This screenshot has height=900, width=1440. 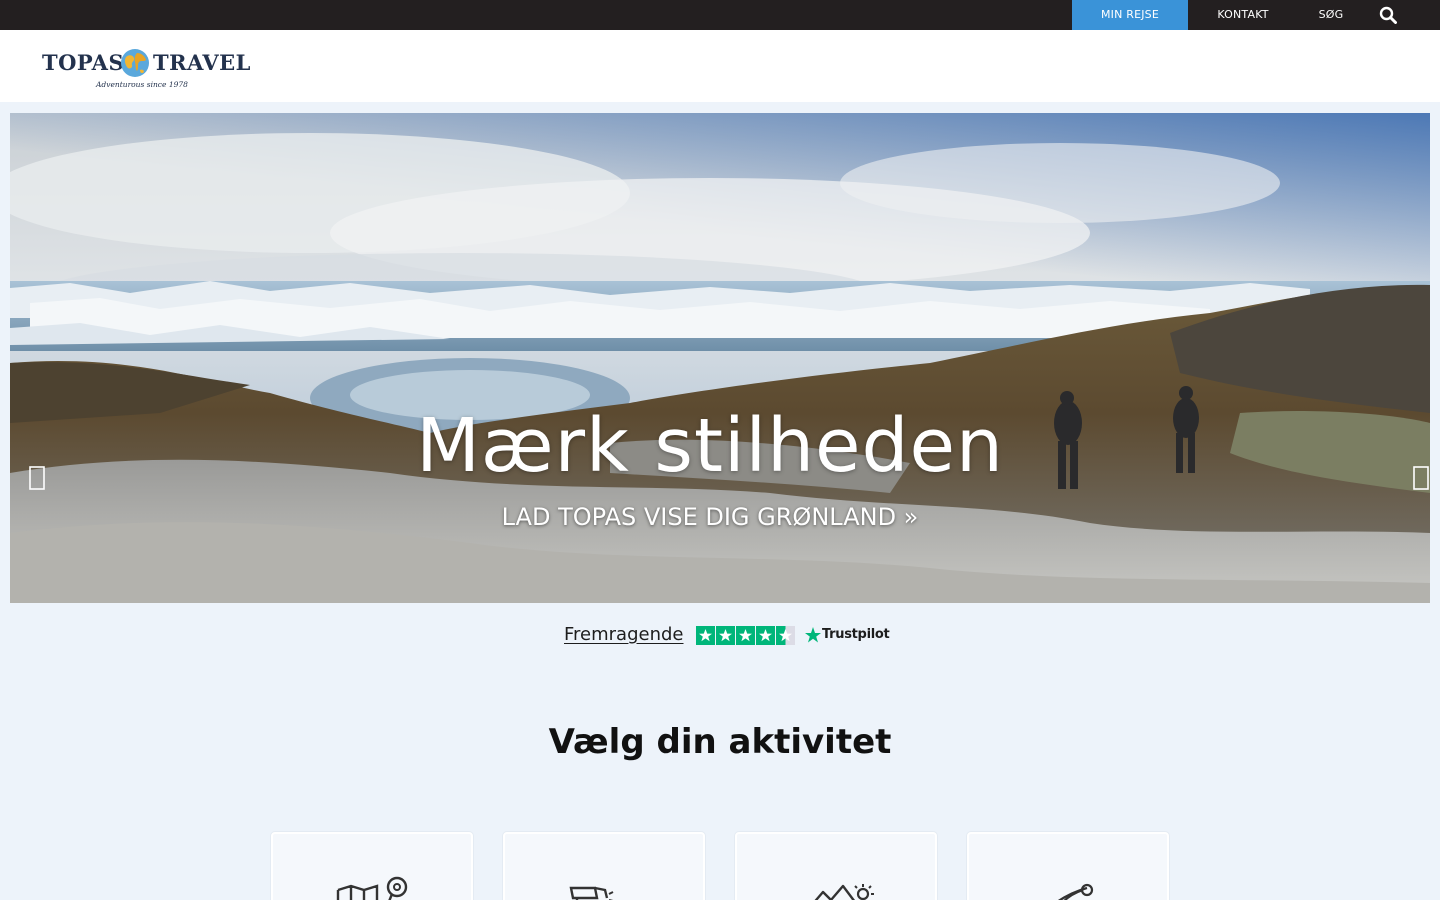 I want to click on bicycle-icon, so click(x=591, y=893).